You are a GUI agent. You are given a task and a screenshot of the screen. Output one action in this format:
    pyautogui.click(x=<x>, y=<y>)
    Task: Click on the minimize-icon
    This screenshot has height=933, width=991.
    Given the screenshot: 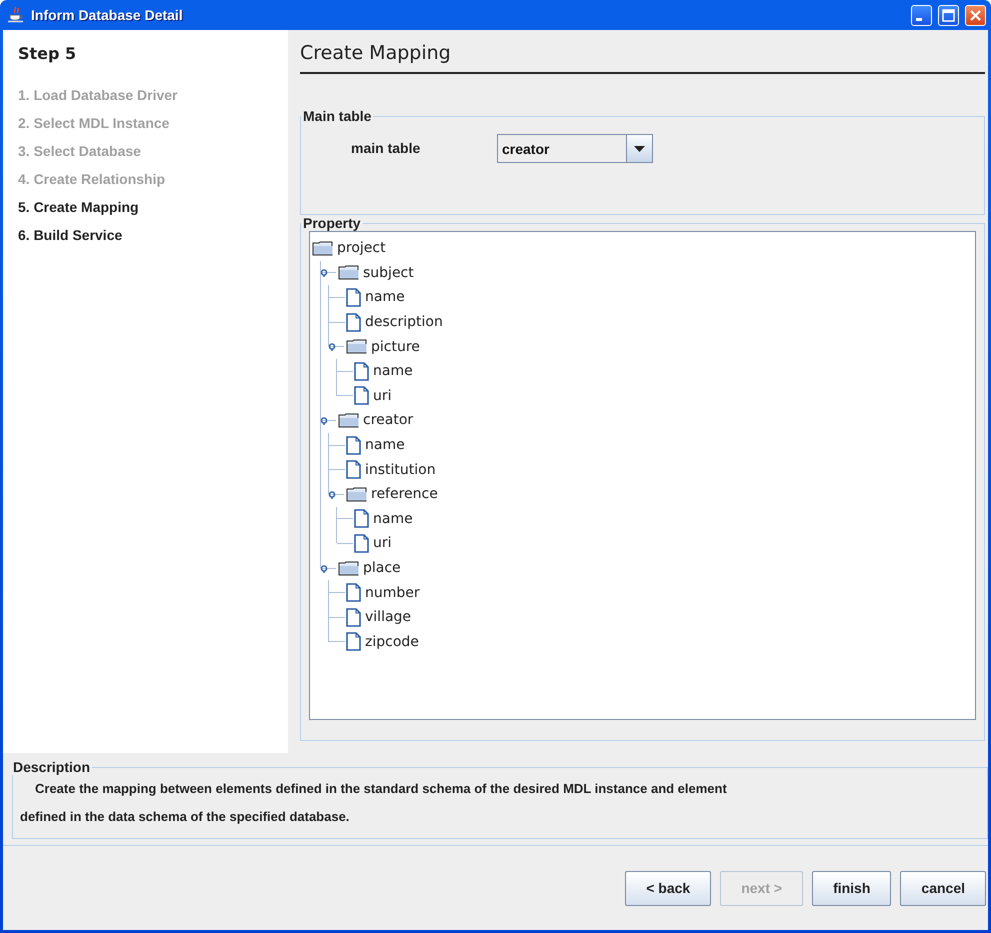 What is the action you would take?
    pyautogui.click(x=919, y=19)
    